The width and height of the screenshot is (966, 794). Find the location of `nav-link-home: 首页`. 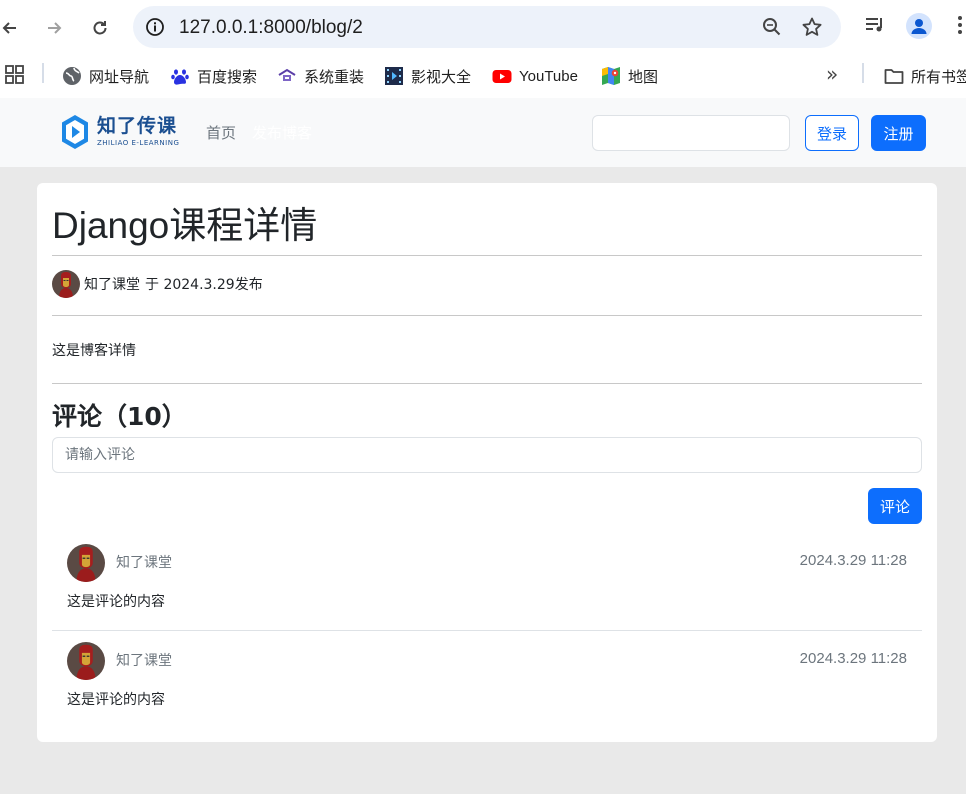

nav-link-home: 首页 is located at coordinates (221, 132).